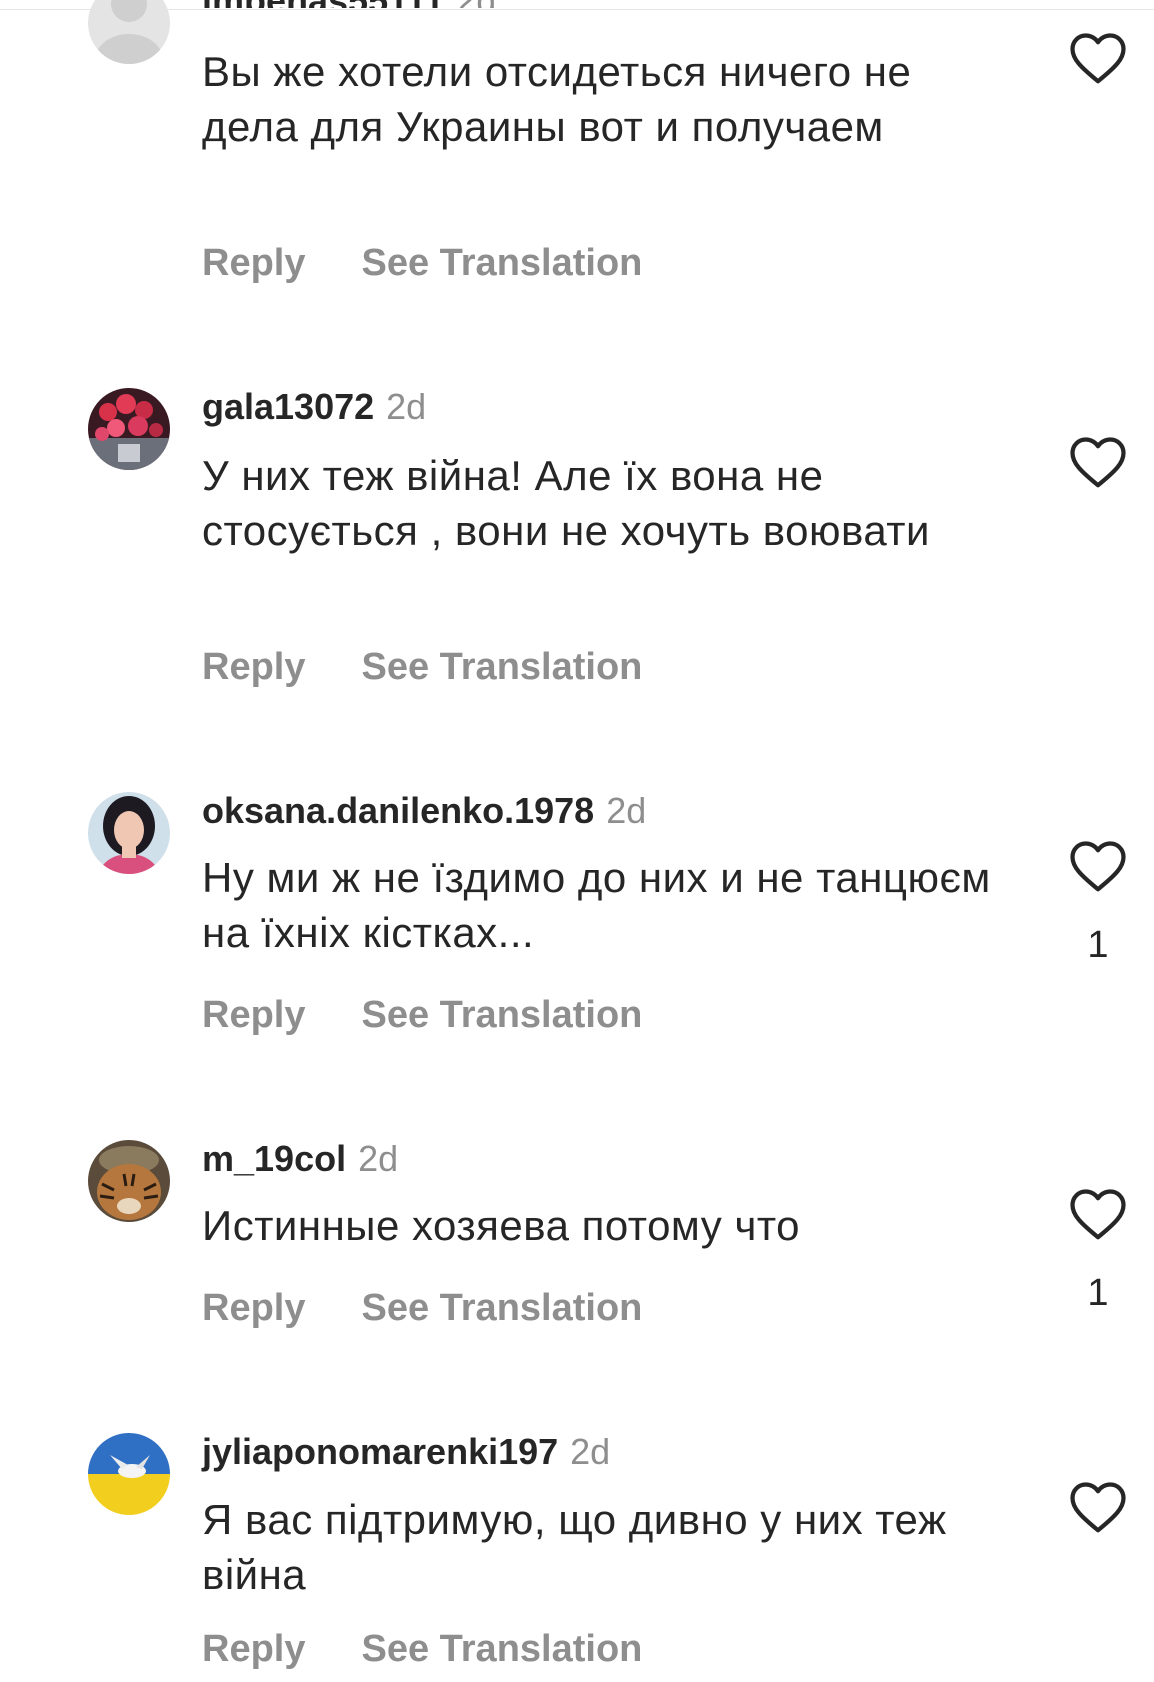 The width and height of the screenshot is (1154, 1682). I want to click on tulips-avatar-icon, so click(129, 429).